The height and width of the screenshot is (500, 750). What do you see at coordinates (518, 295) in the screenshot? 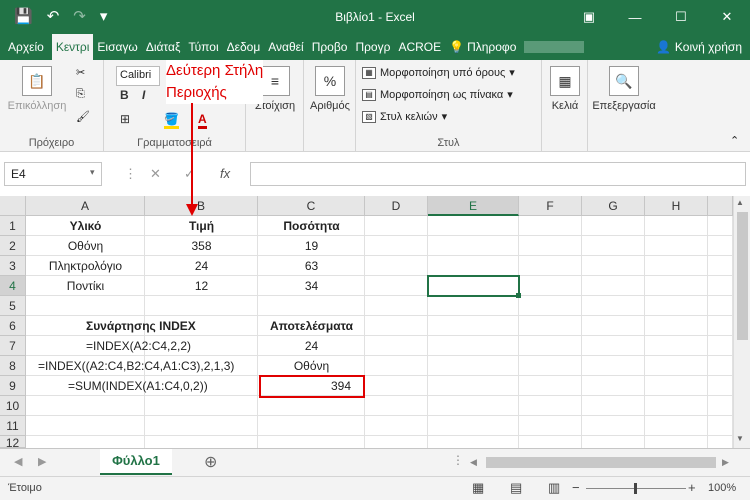
I see `fill-handle` at bounding box center [518, 295].